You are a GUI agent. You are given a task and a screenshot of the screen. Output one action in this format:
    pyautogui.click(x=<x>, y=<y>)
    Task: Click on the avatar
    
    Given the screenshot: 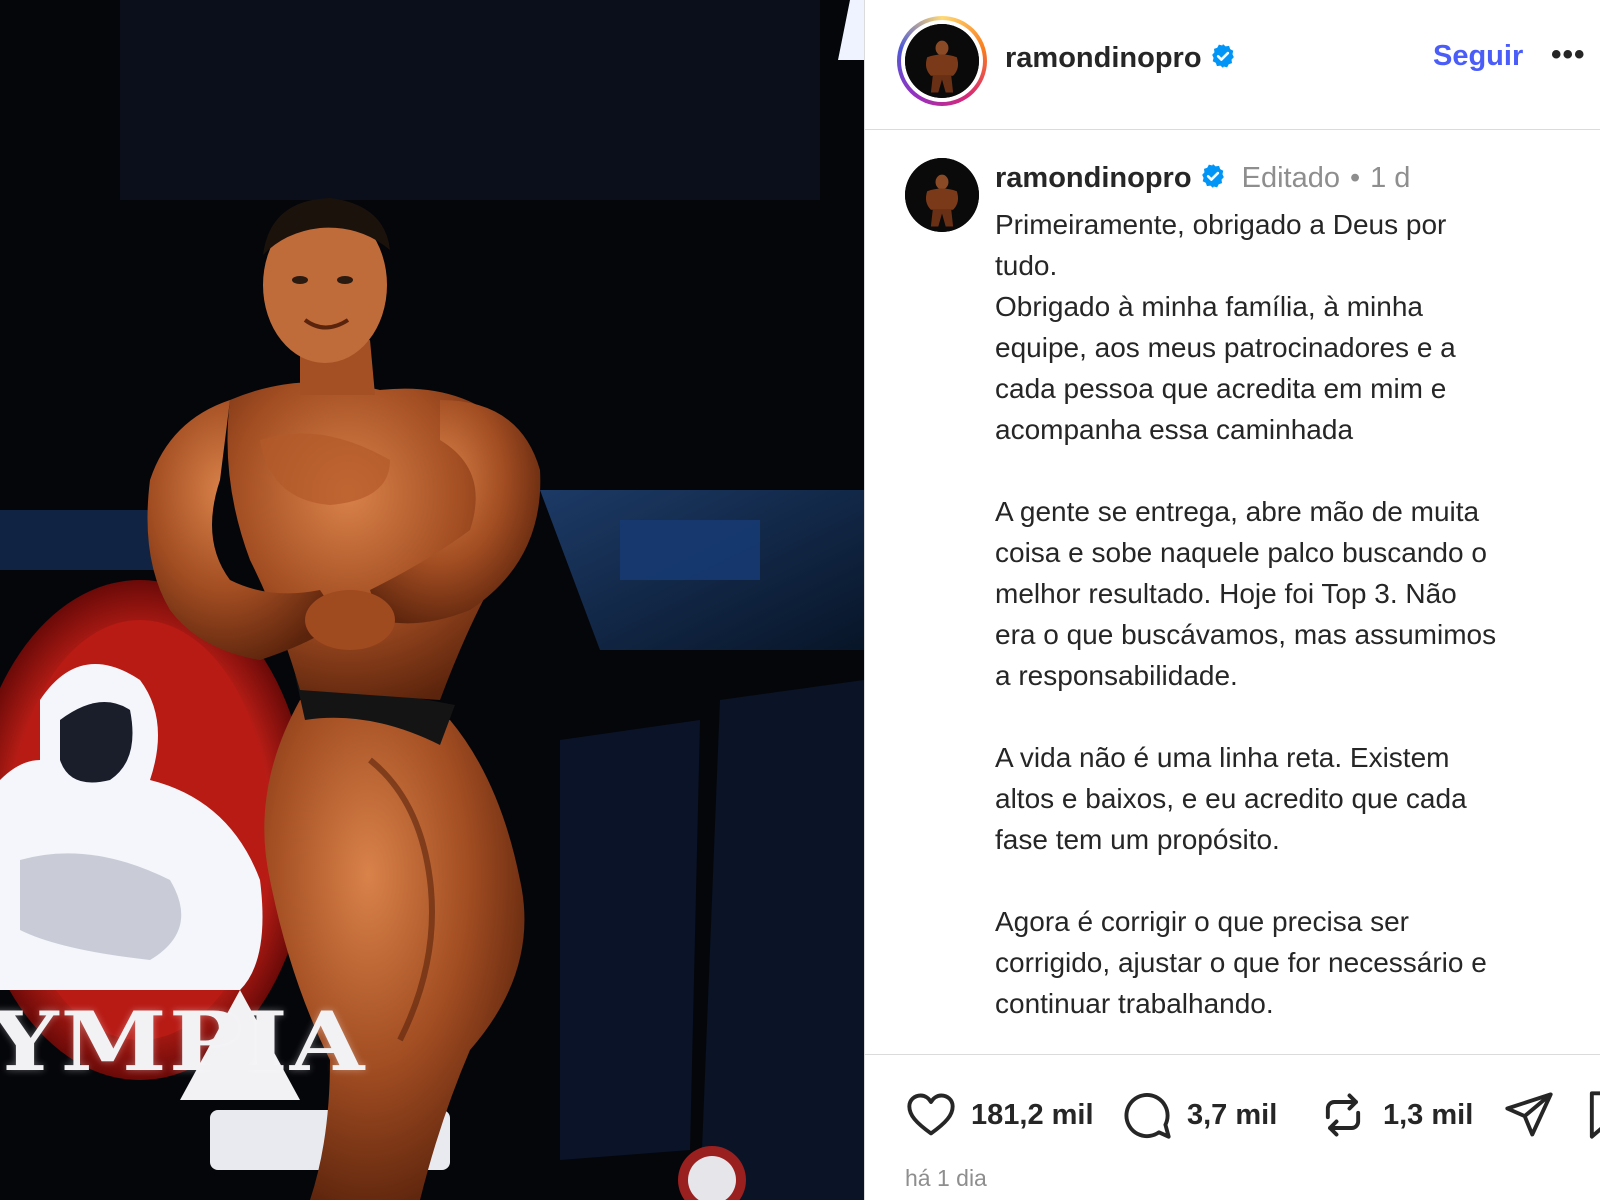 What is the action you would take?
    pyautogui.click(x=942, y=61)
    